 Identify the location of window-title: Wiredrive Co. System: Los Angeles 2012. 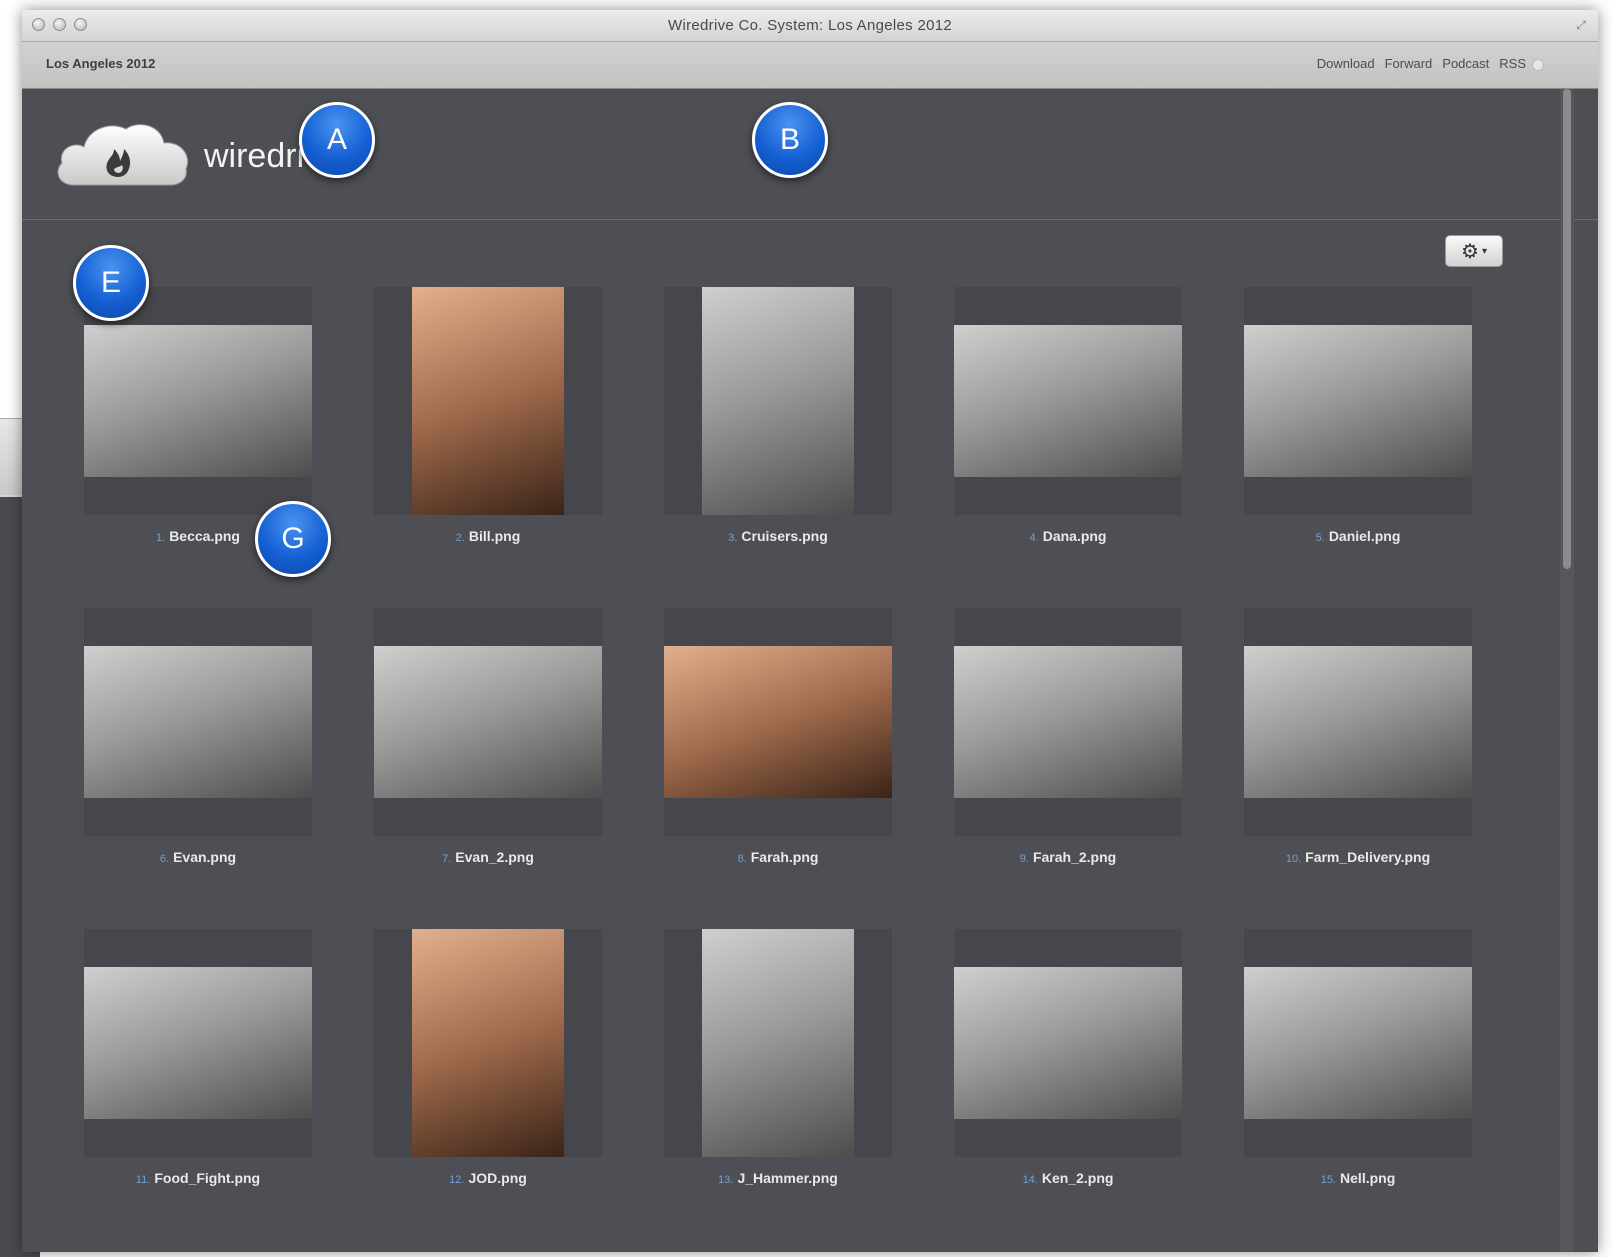
(810, 25).